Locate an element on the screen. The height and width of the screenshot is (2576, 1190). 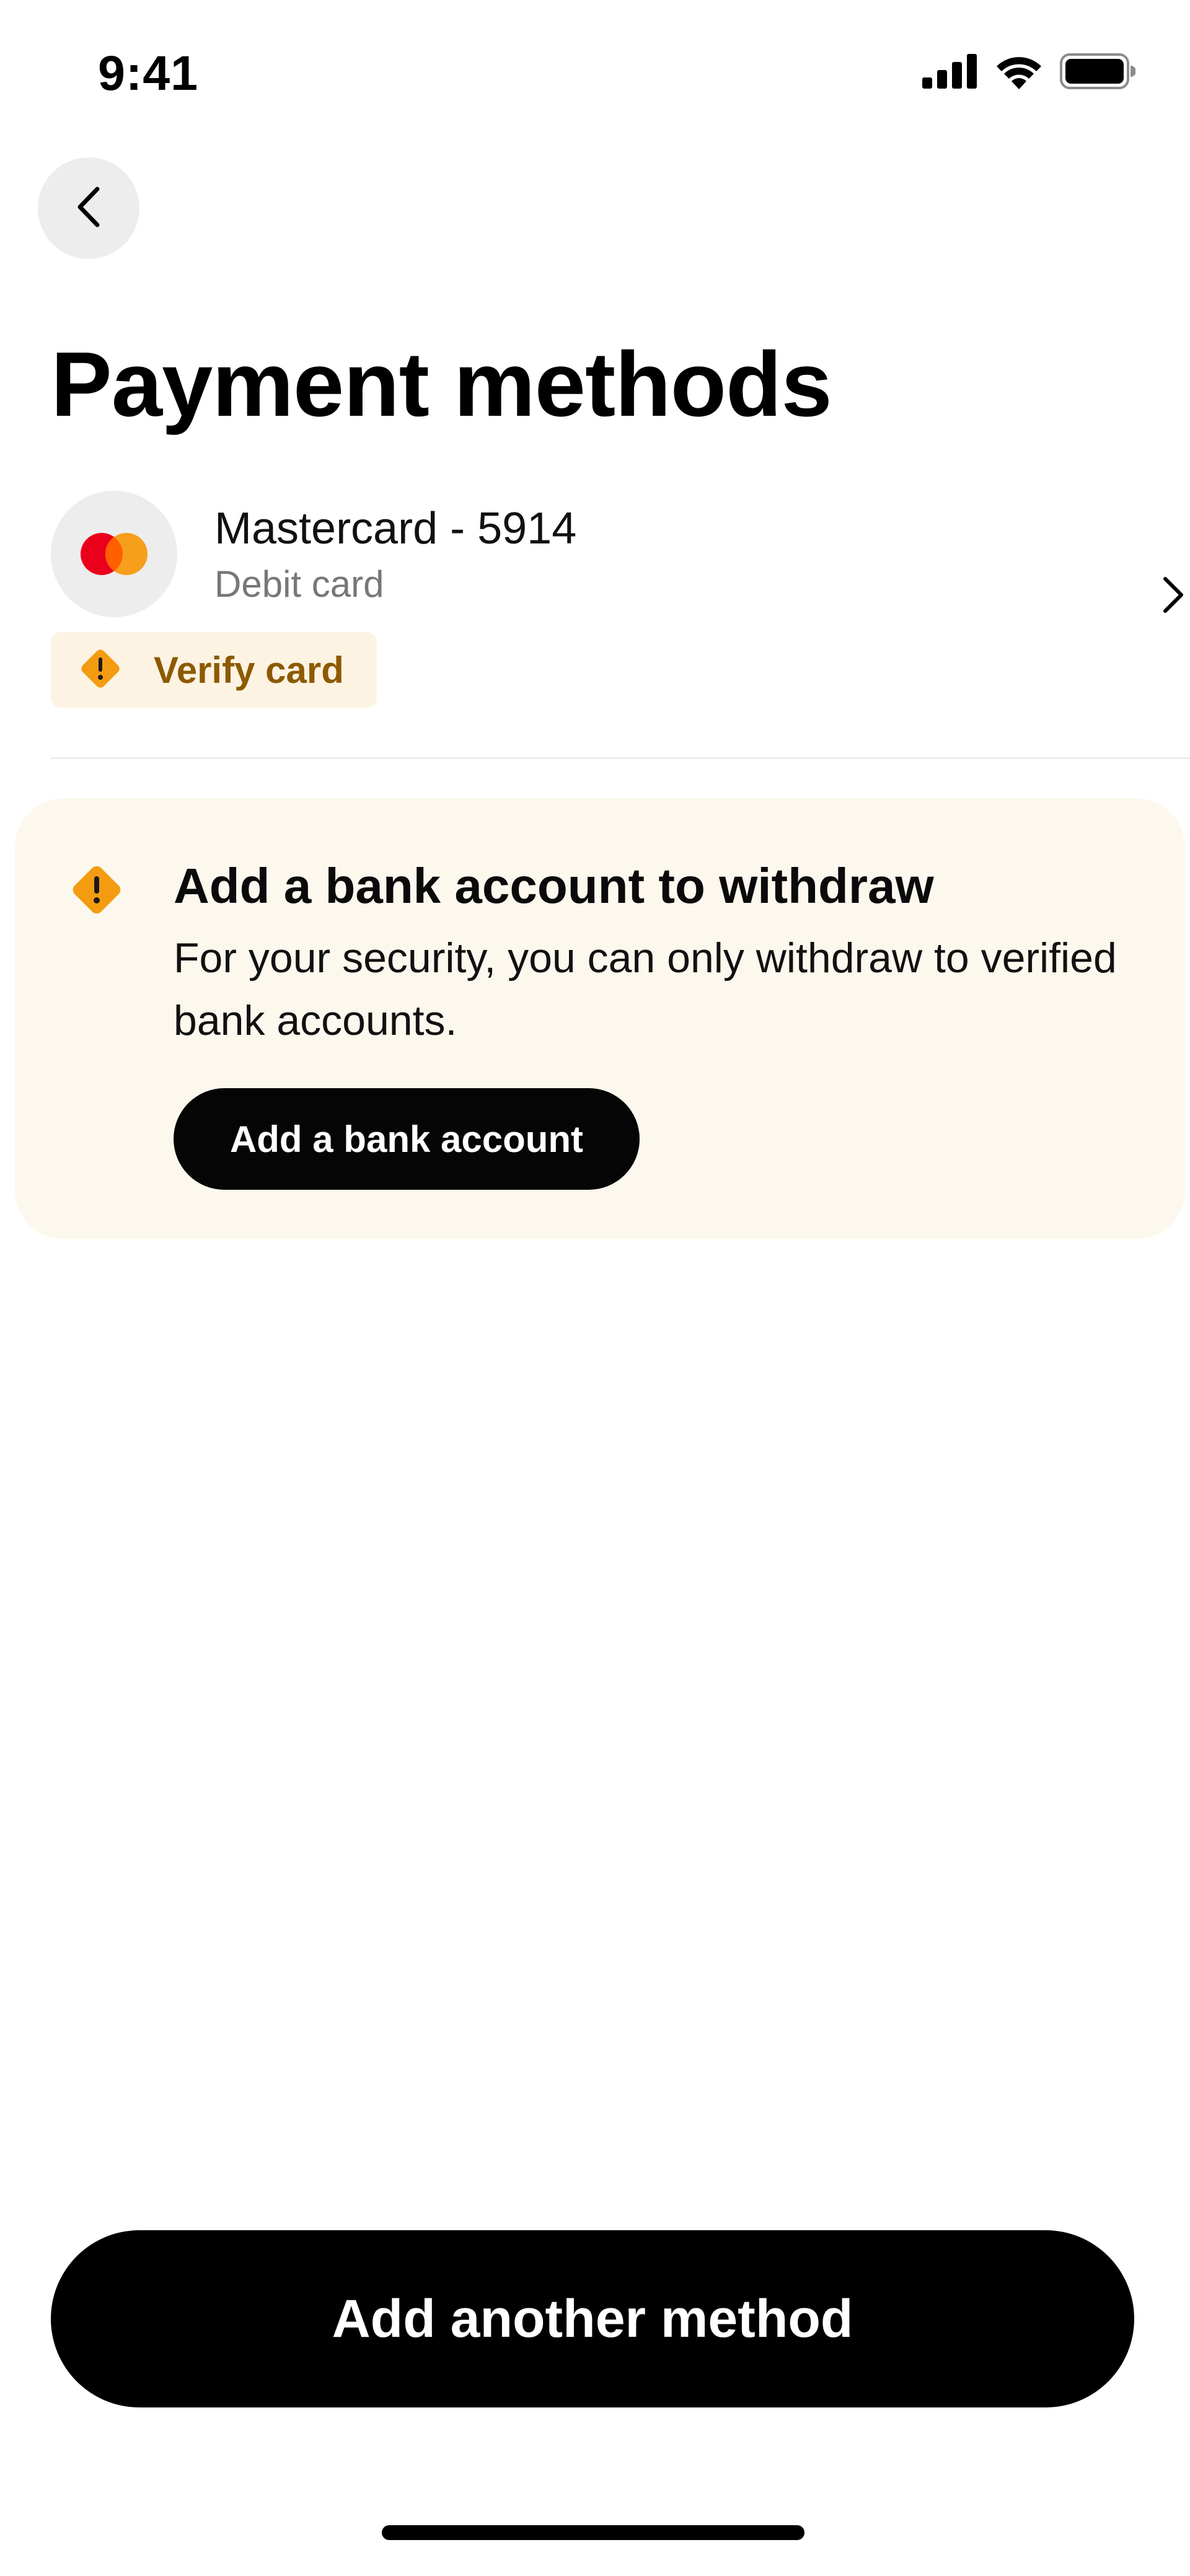
chevron-left-icon is located at coordinates (88, 208).